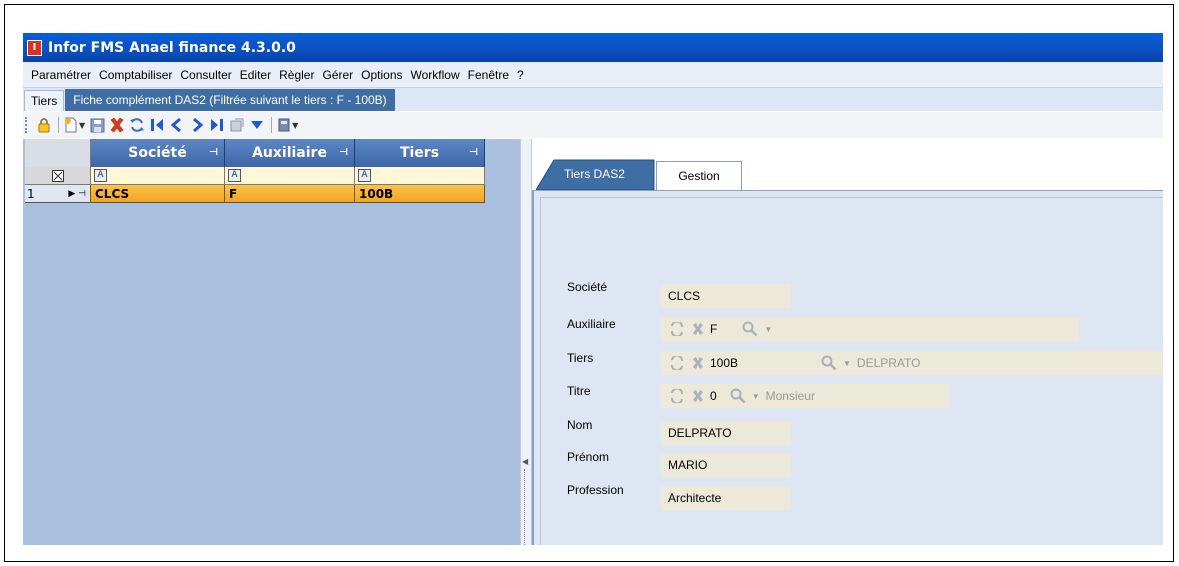 The width and height of the screenshot is (1179, 566). Describe the element at coordinates (520, 75) in the screenshot. I see `menu-help: ?` at that location.